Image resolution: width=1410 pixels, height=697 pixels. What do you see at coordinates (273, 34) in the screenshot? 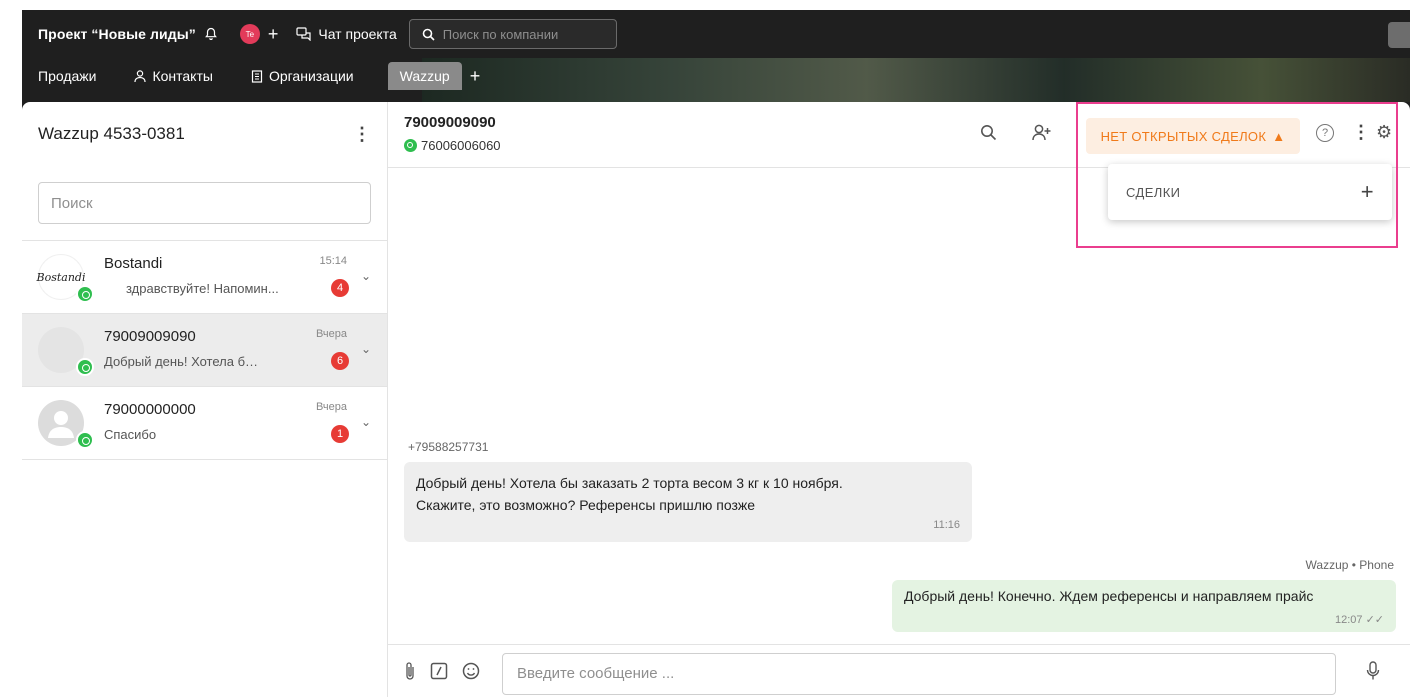
I see `plus-icon: +` at bounding box center [273, 34].